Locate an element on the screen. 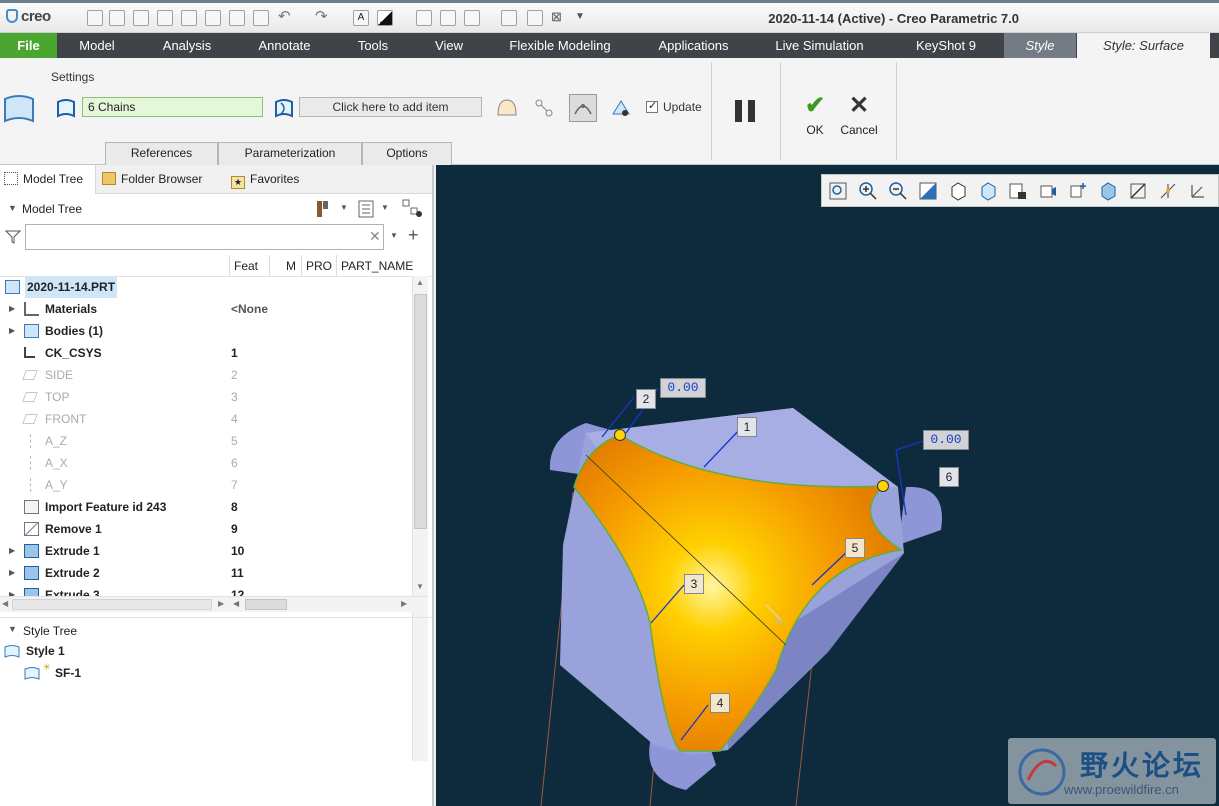  search-input is located at coordinates (204, 237).